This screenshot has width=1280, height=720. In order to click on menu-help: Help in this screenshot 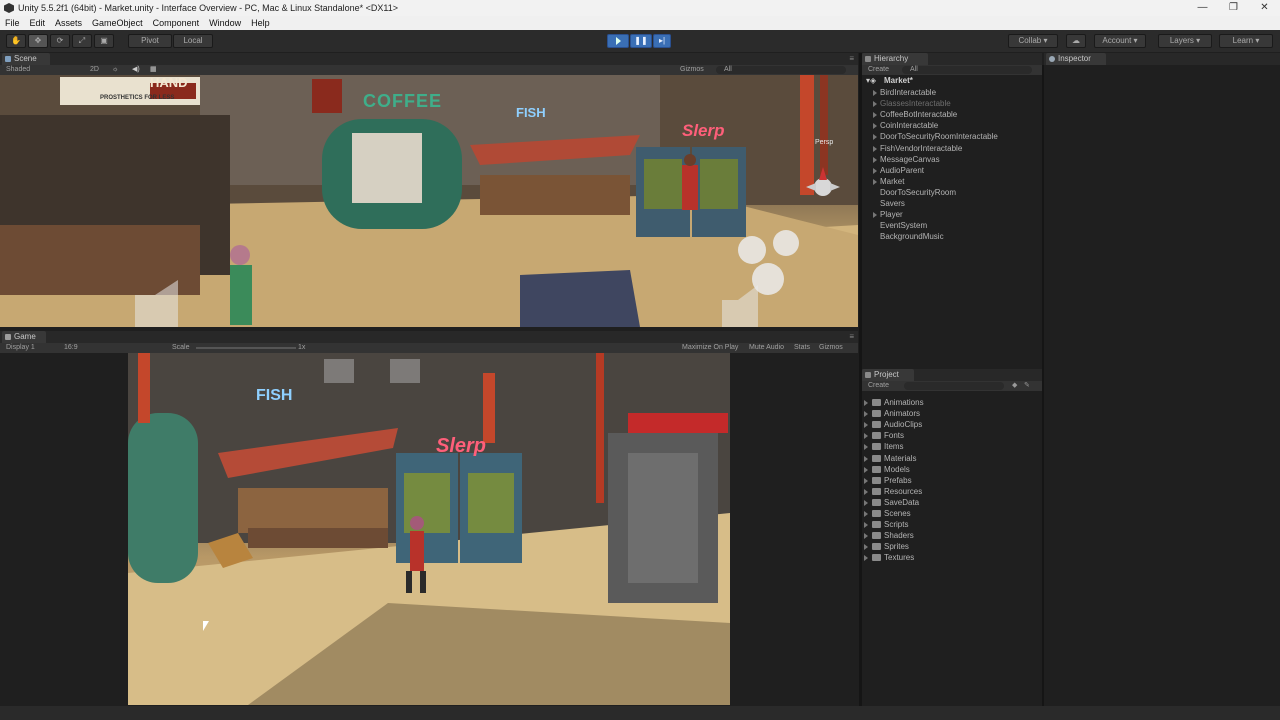, I will do `click(260, 23)`.